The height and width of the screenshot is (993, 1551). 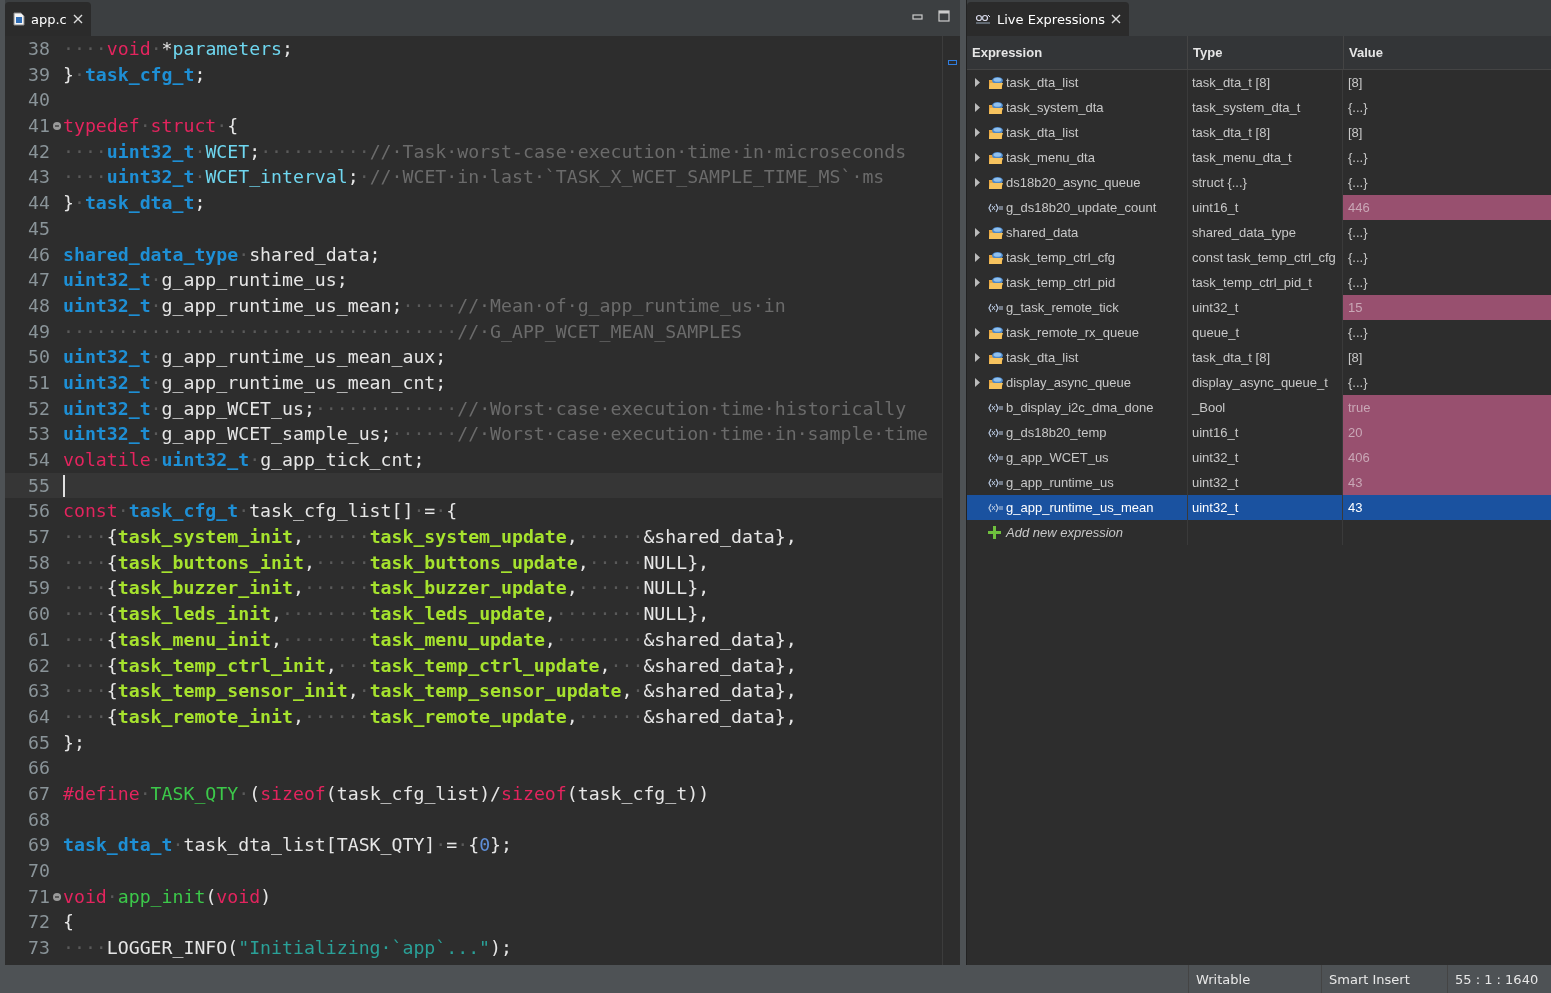 I want to click on glasses-icon, so click(x=983, y=19).